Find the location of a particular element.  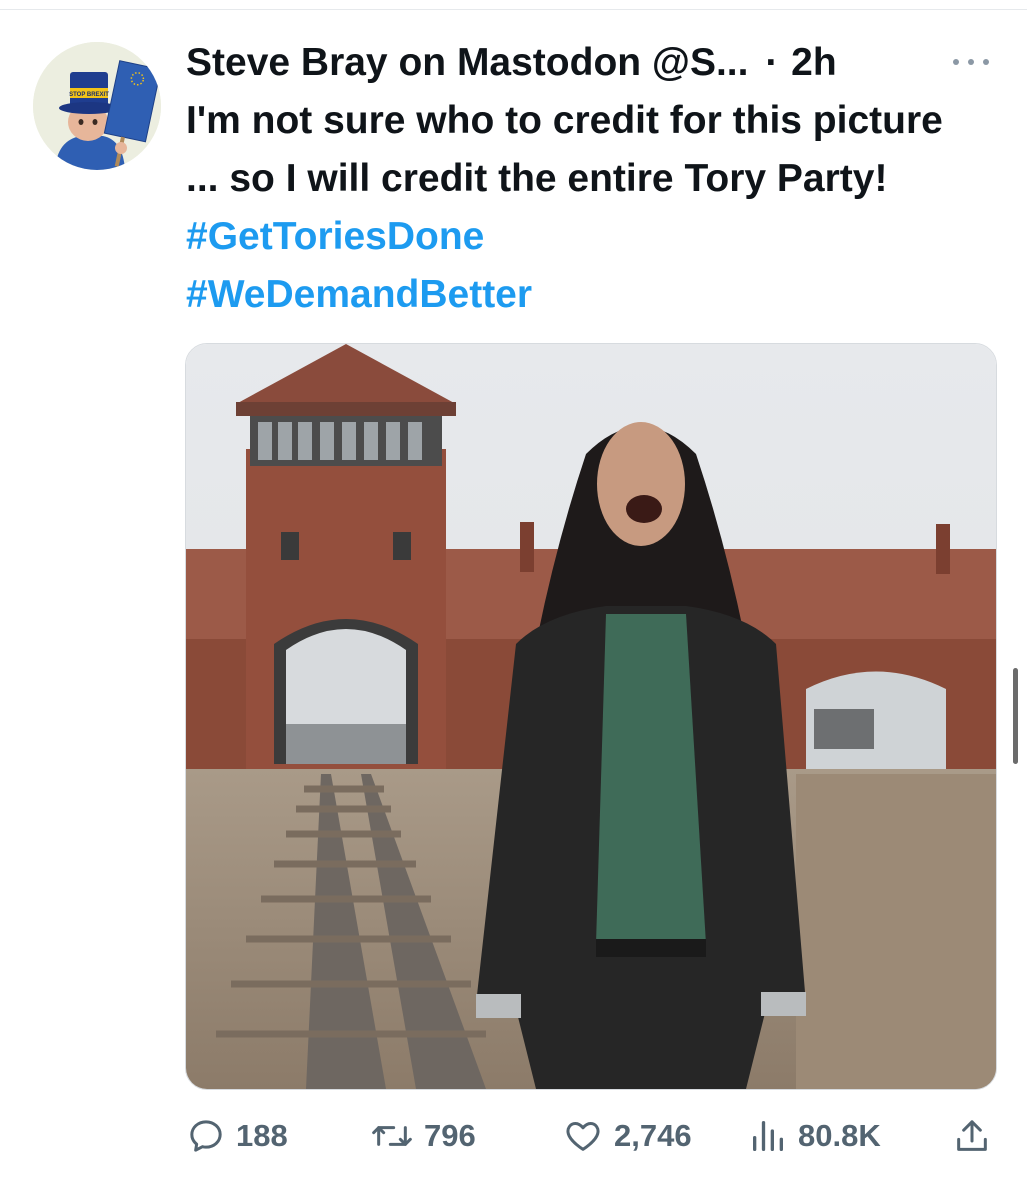

views-bar-chart-icon is located at coordinates (768, 1136).